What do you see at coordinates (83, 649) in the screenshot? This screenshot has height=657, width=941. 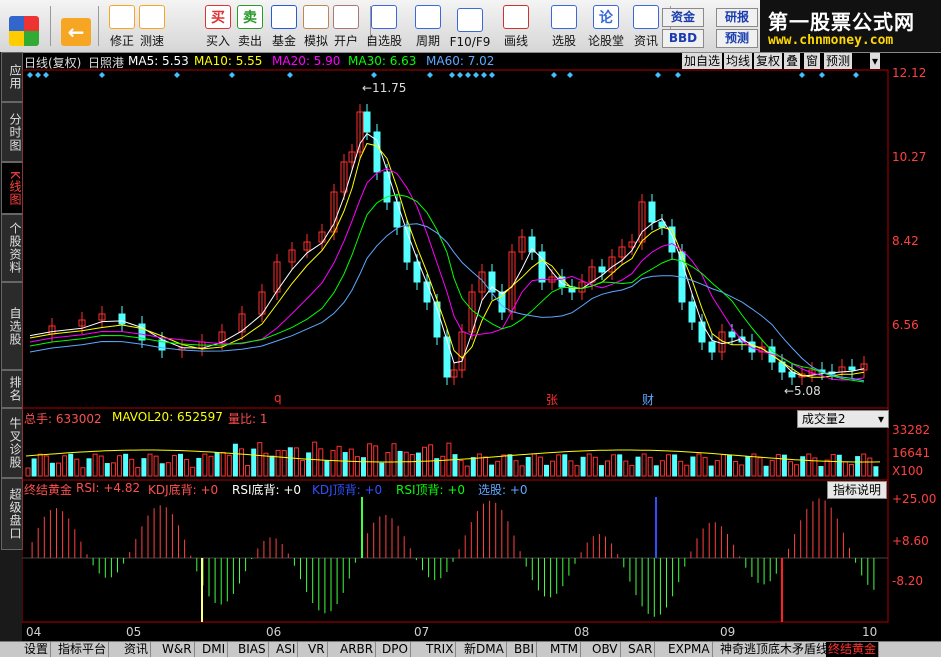 I see `indicator-tab-1: 指标平台` at bounding box center [83, 649].